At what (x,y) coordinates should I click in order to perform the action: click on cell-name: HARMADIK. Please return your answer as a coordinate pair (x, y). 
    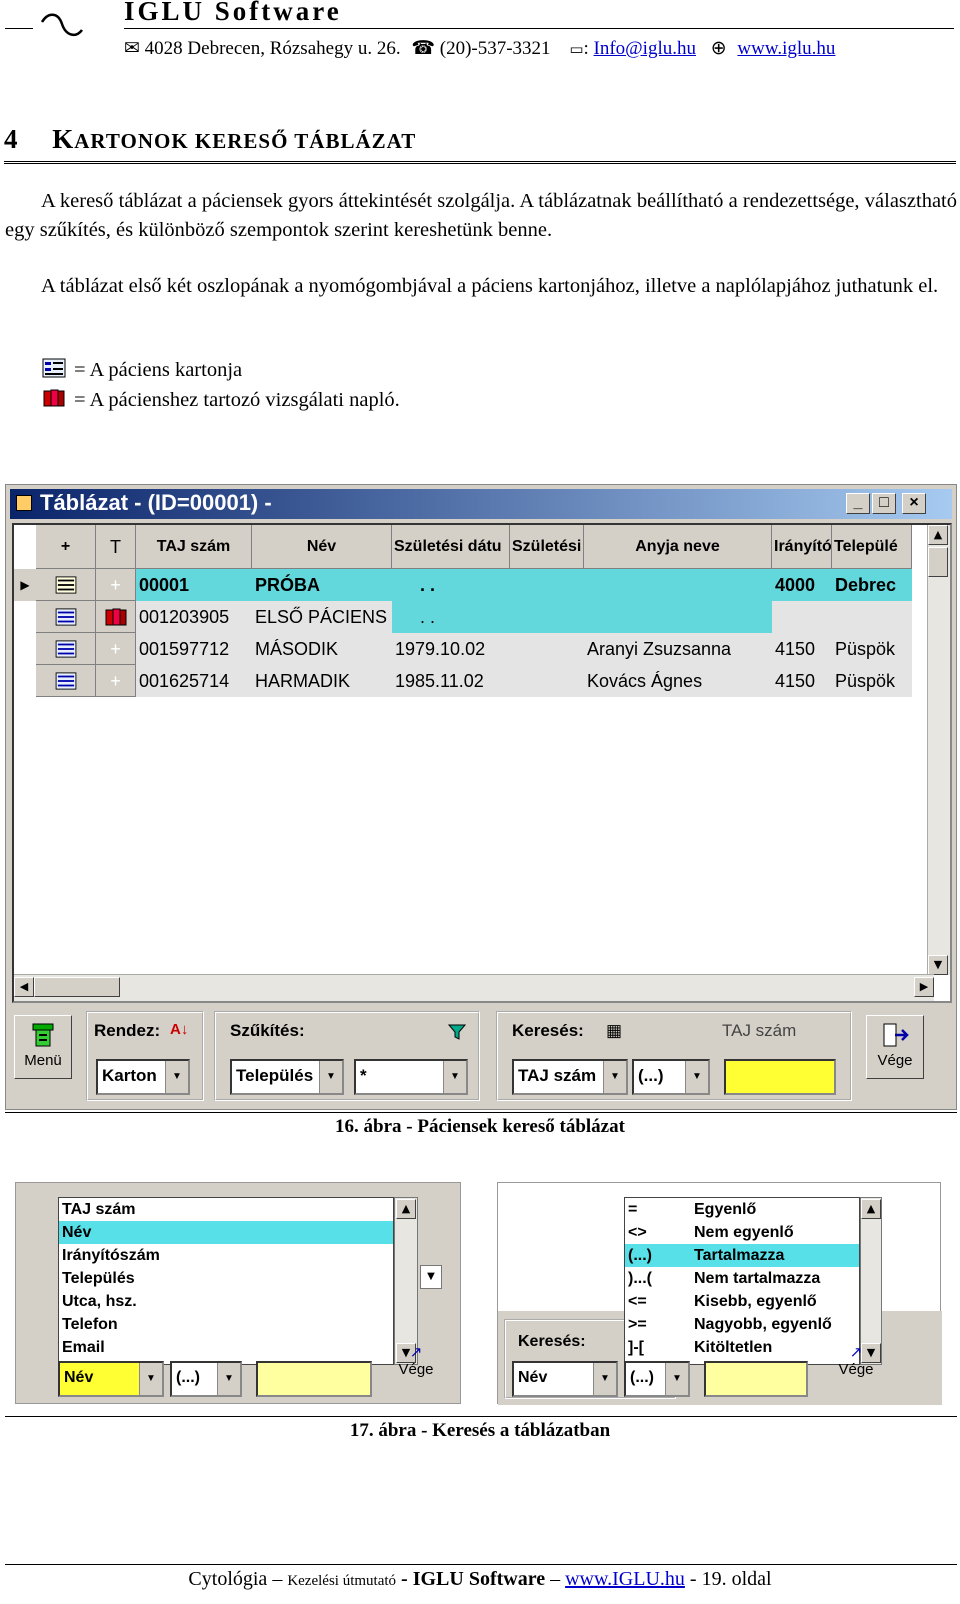
    Looking at the image, I should click on (322, 681).